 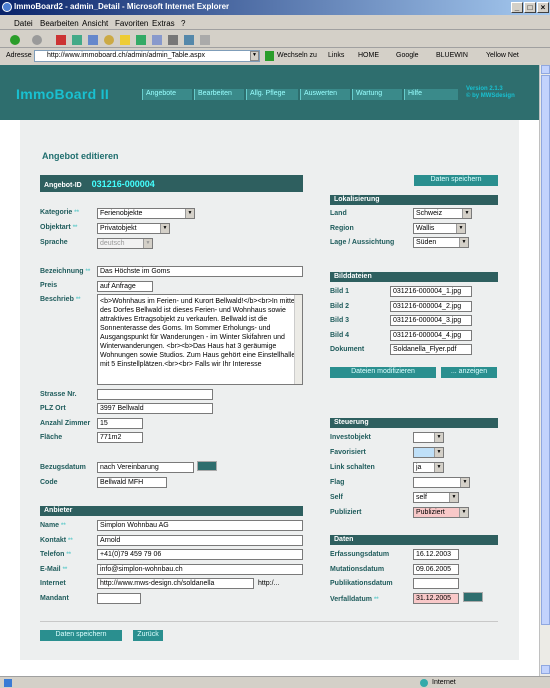 What do you see at coordinates (77, 40) in the screenshot?
I see `refresh-icon` at bounding box center [77, 40].